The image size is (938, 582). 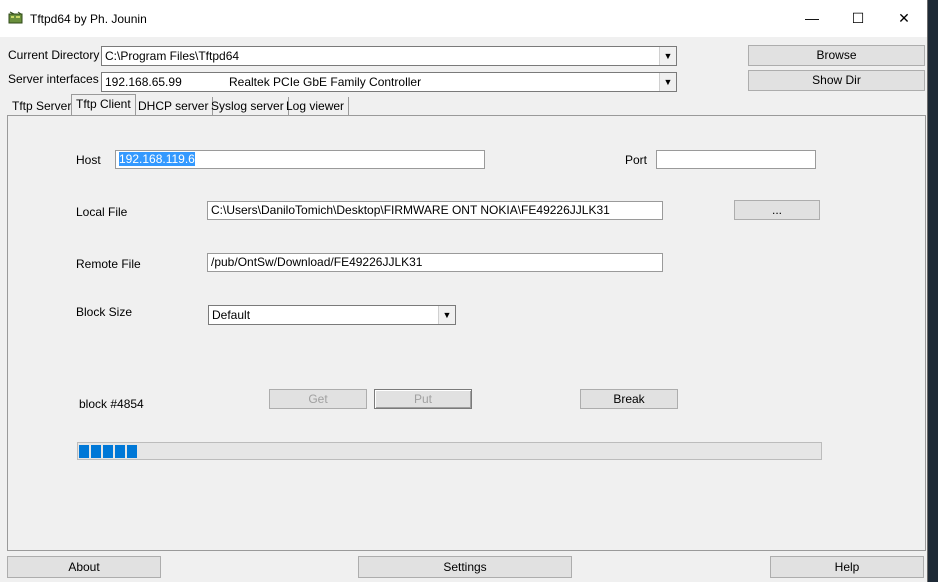 I want to click on about-button: About, so click(x=84, y=567).